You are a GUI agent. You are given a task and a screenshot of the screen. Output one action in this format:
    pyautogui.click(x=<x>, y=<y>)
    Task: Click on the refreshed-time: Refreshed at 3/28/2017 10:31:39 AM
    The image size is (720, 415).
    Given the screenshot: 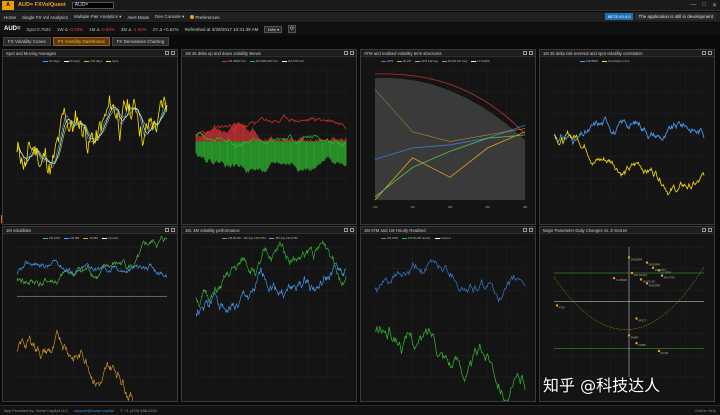 What is the action you would take?
    pyautogui.click(x=221, y=29)
    